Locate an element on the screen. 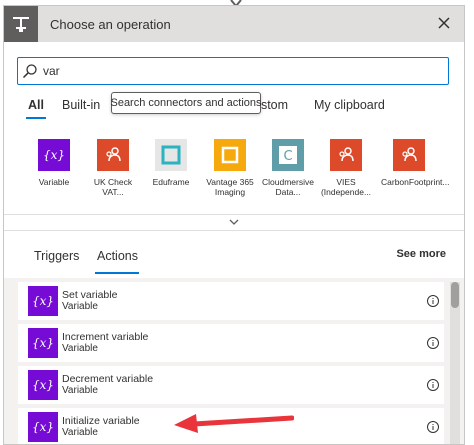 The width and height of the screenshot is (474, 445). tab-actions-underline is located at coordinates (117, 273).